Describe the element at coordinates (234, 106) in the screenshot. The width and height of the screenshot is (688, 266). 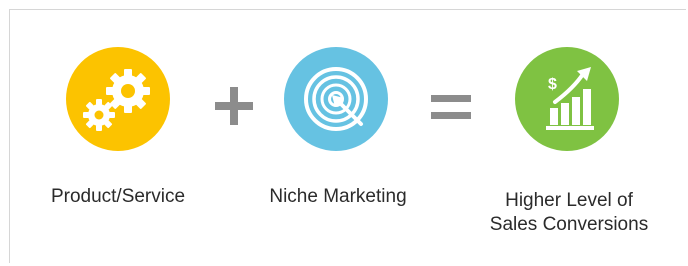
I see `plus-icon` at that location.